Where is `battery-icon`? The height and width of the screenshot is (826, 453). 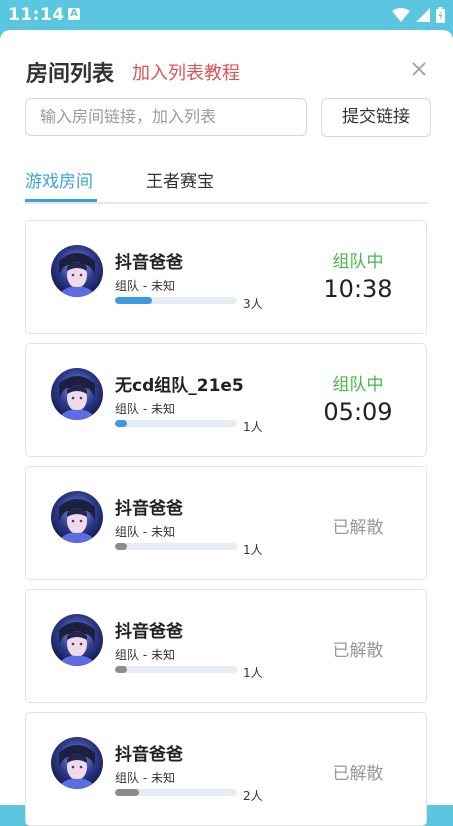 battery-icon is located at coordinates (440, 15).